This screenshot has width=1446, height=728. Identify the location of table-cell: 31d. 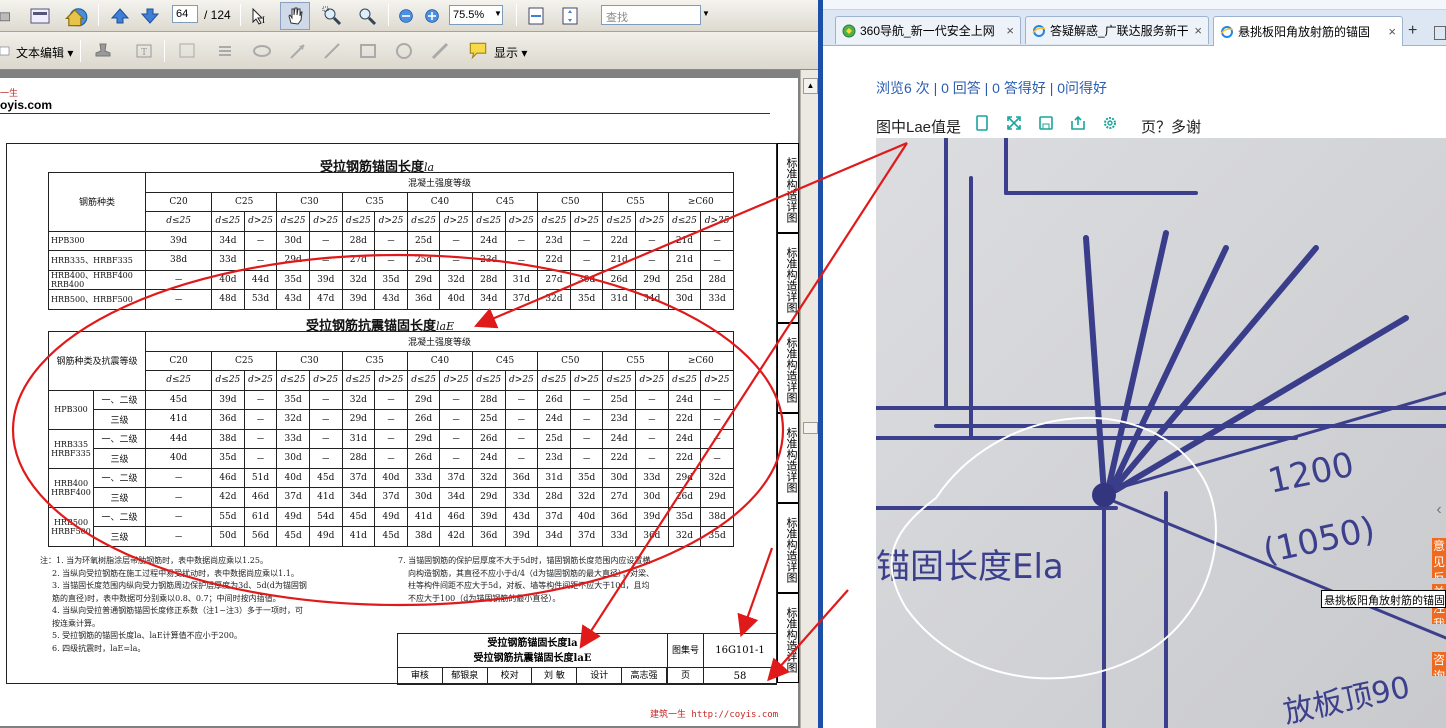
(358, 438).